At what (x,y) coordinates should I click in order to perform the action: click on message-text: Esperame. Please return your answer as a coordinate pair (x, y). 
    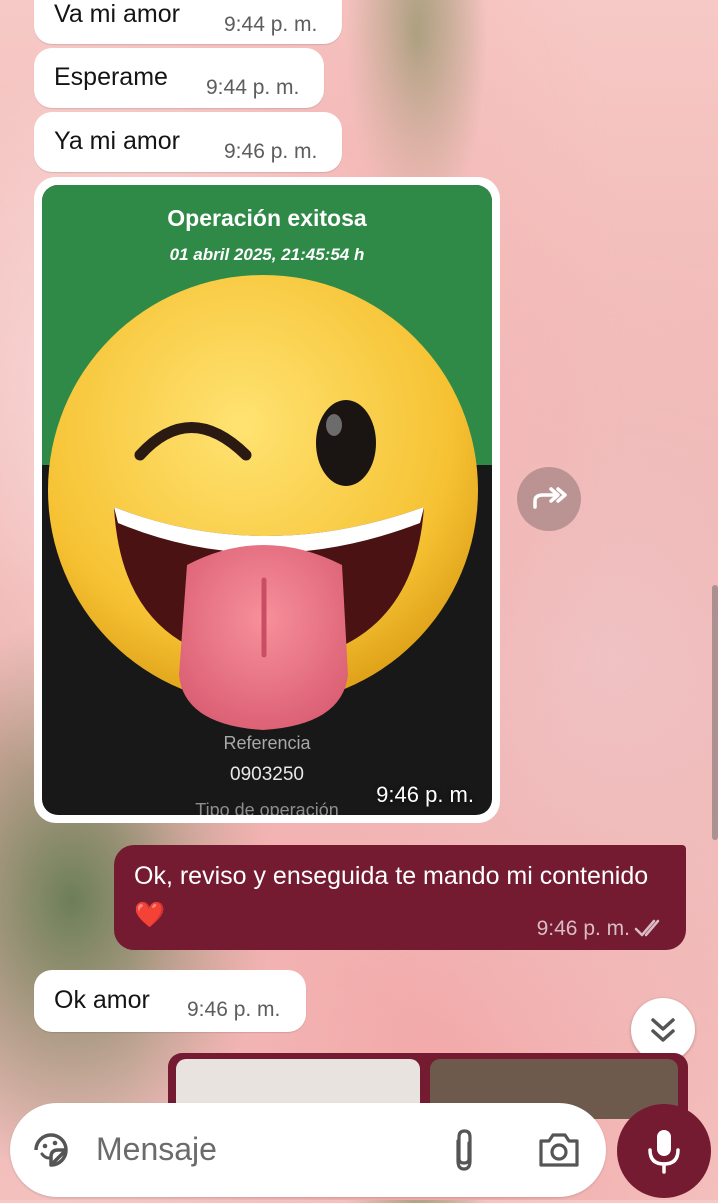
    Looking at the image, I should click on (111, 77).